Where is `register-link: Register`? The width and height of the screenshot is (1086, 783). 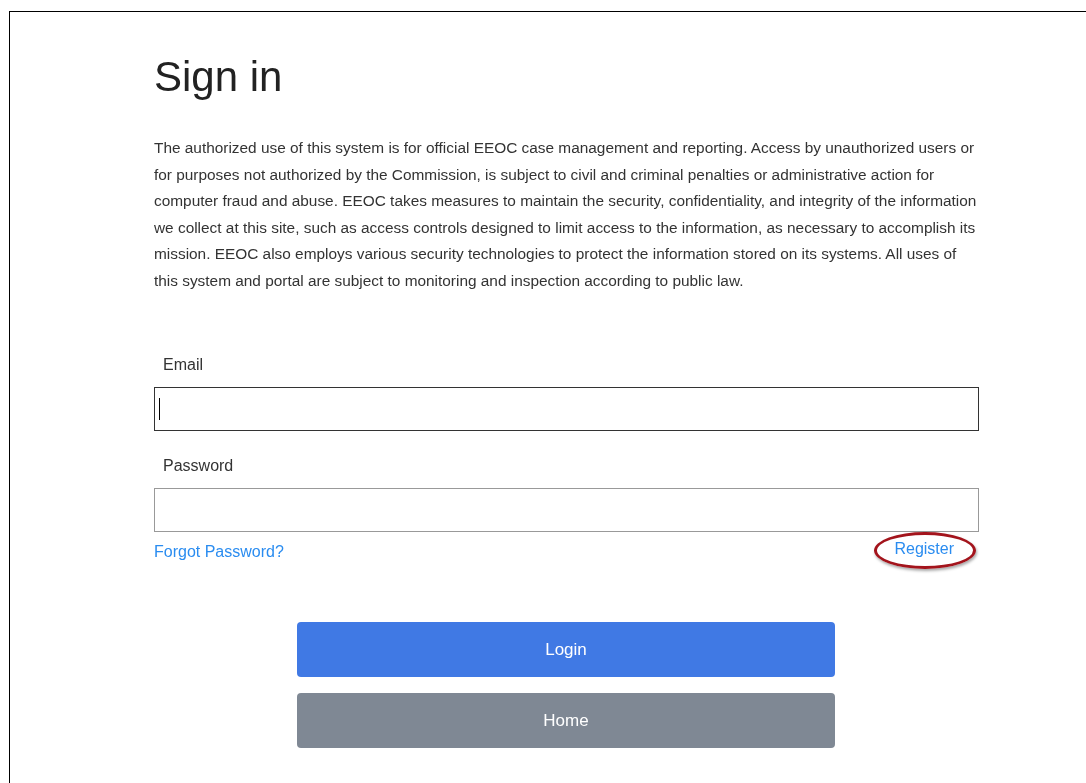 register-link: Register is located at coordinates (924, 549).